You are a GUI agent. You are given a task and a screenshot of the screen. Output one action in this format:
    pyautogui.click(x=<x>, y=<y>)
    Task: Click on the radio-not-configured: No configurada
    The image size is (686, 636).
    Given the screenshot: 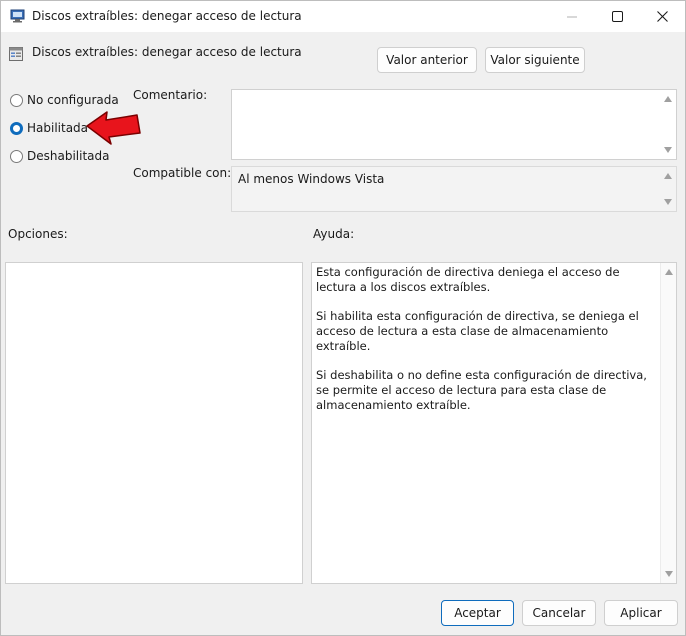 What is the action you would take?
    pyautogui.click(x=64, y=100)
    